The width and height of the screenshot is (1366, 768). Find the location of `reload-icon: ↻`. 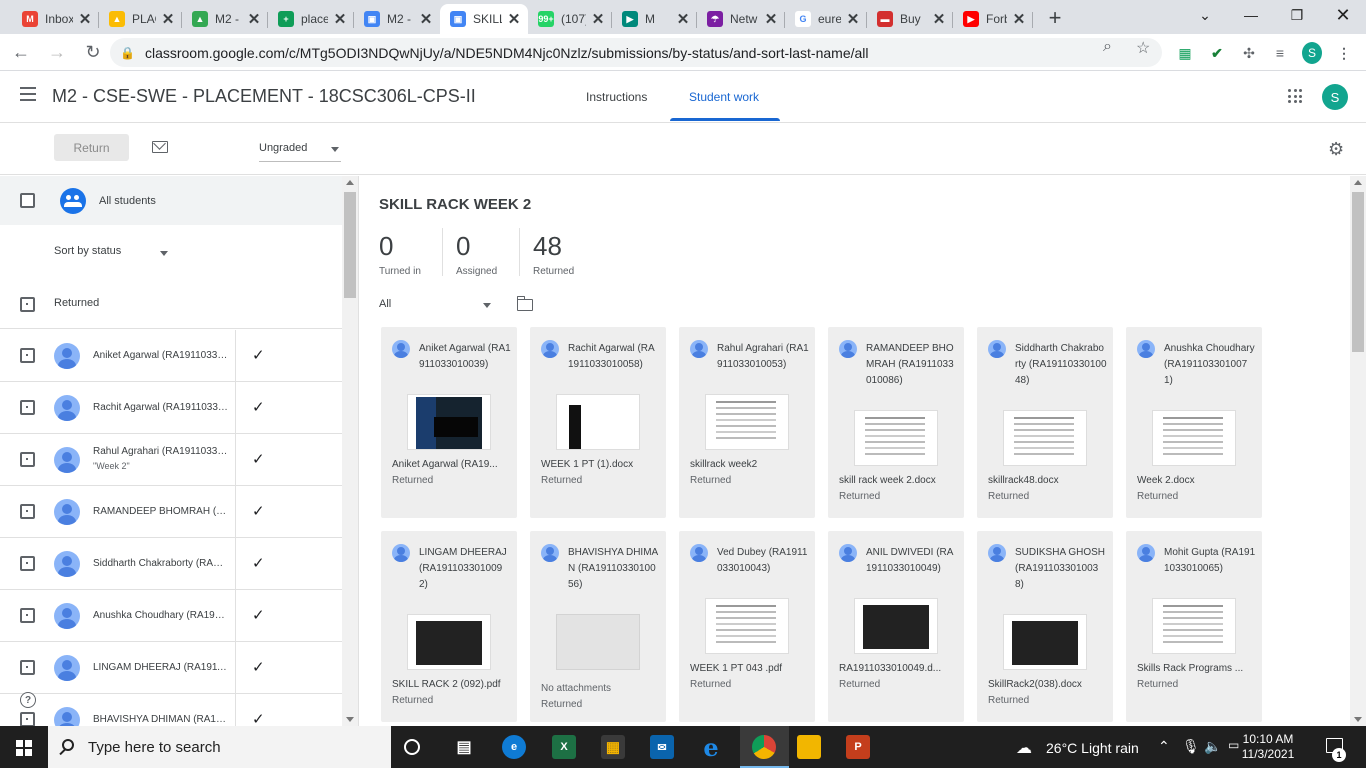

reload-icon: ↻ is located at coordinates (93, 52).